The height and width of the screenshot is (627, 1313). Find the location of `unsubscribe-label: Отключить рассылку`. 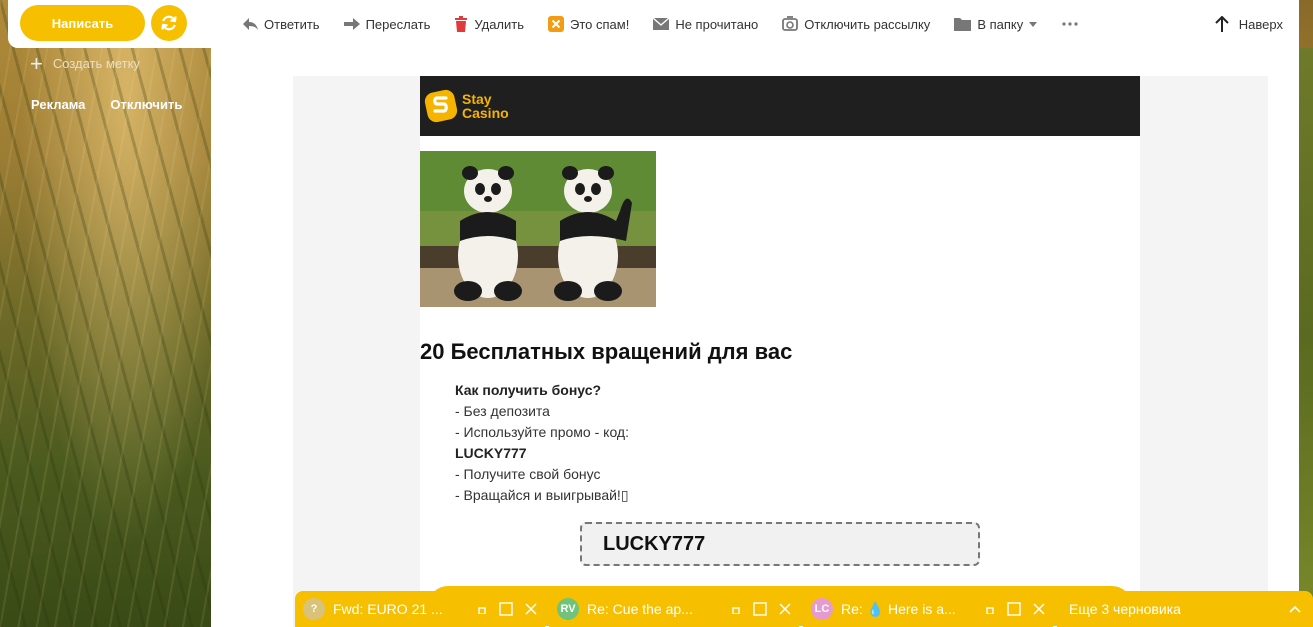

unsubscribe-label: Отключить рассылку is located at coordinates (867, 24).